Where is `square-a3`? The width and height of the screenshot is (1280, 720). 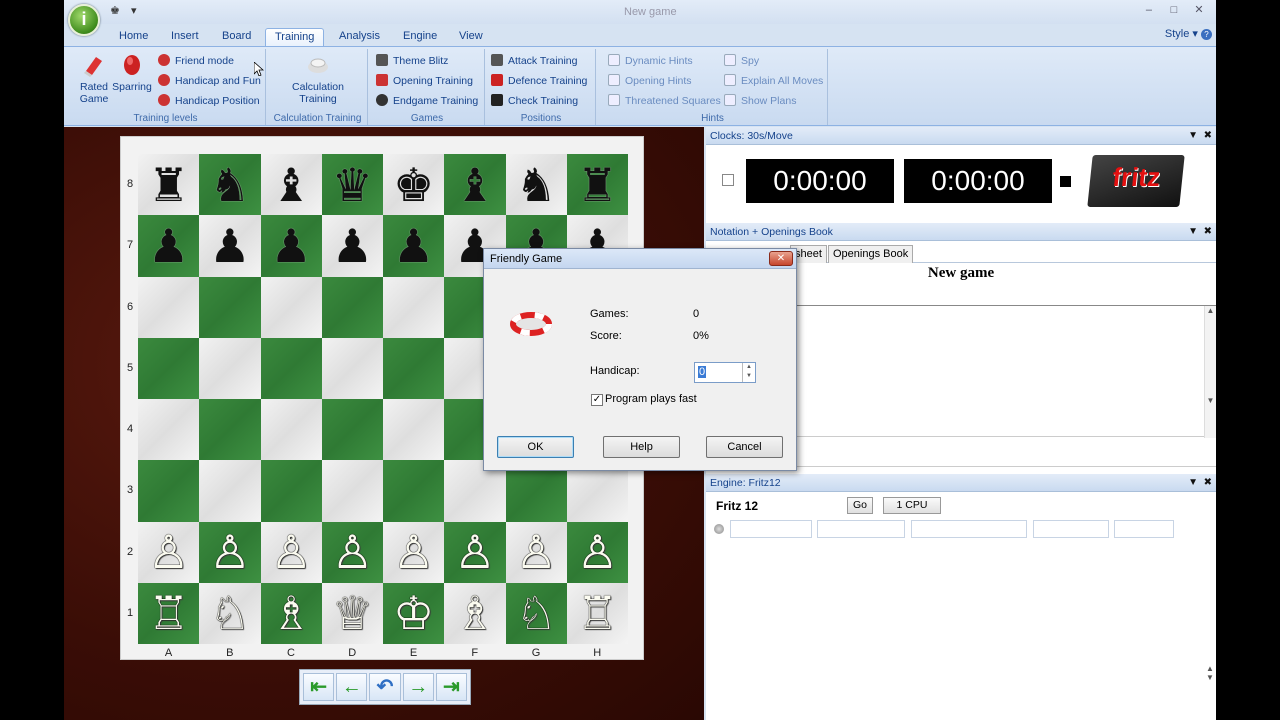
square-a3 is located at coordinates (169, 491).